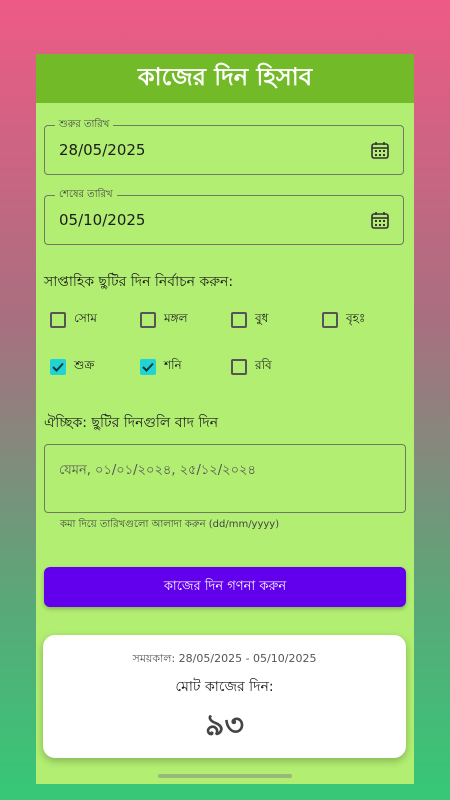 The image size is (450, 800). Describe the element at coordinates (102, 150) in the screenshot. I see `start-date-value: 28/05/2025` at that location.